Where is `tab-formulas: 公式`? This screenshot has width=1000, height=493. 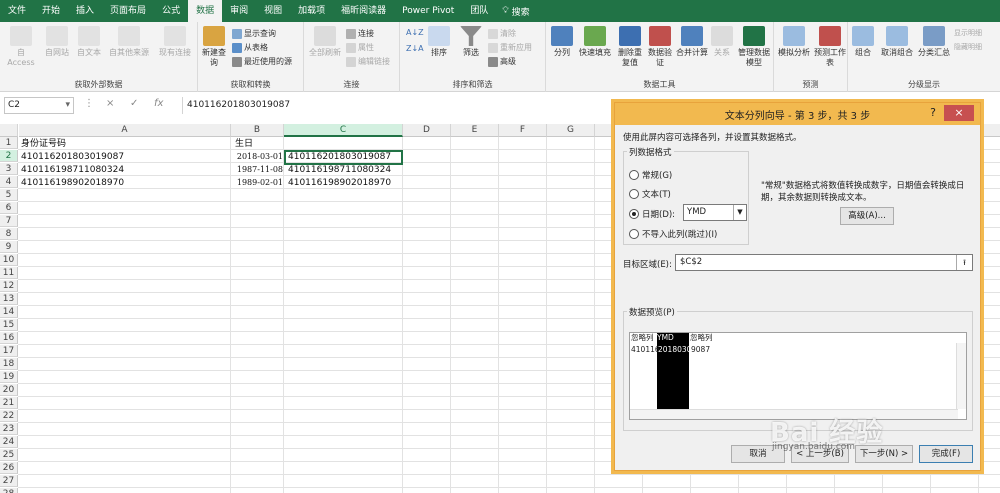 tab-formulas: 公式 is located at coordinates (171, 11).